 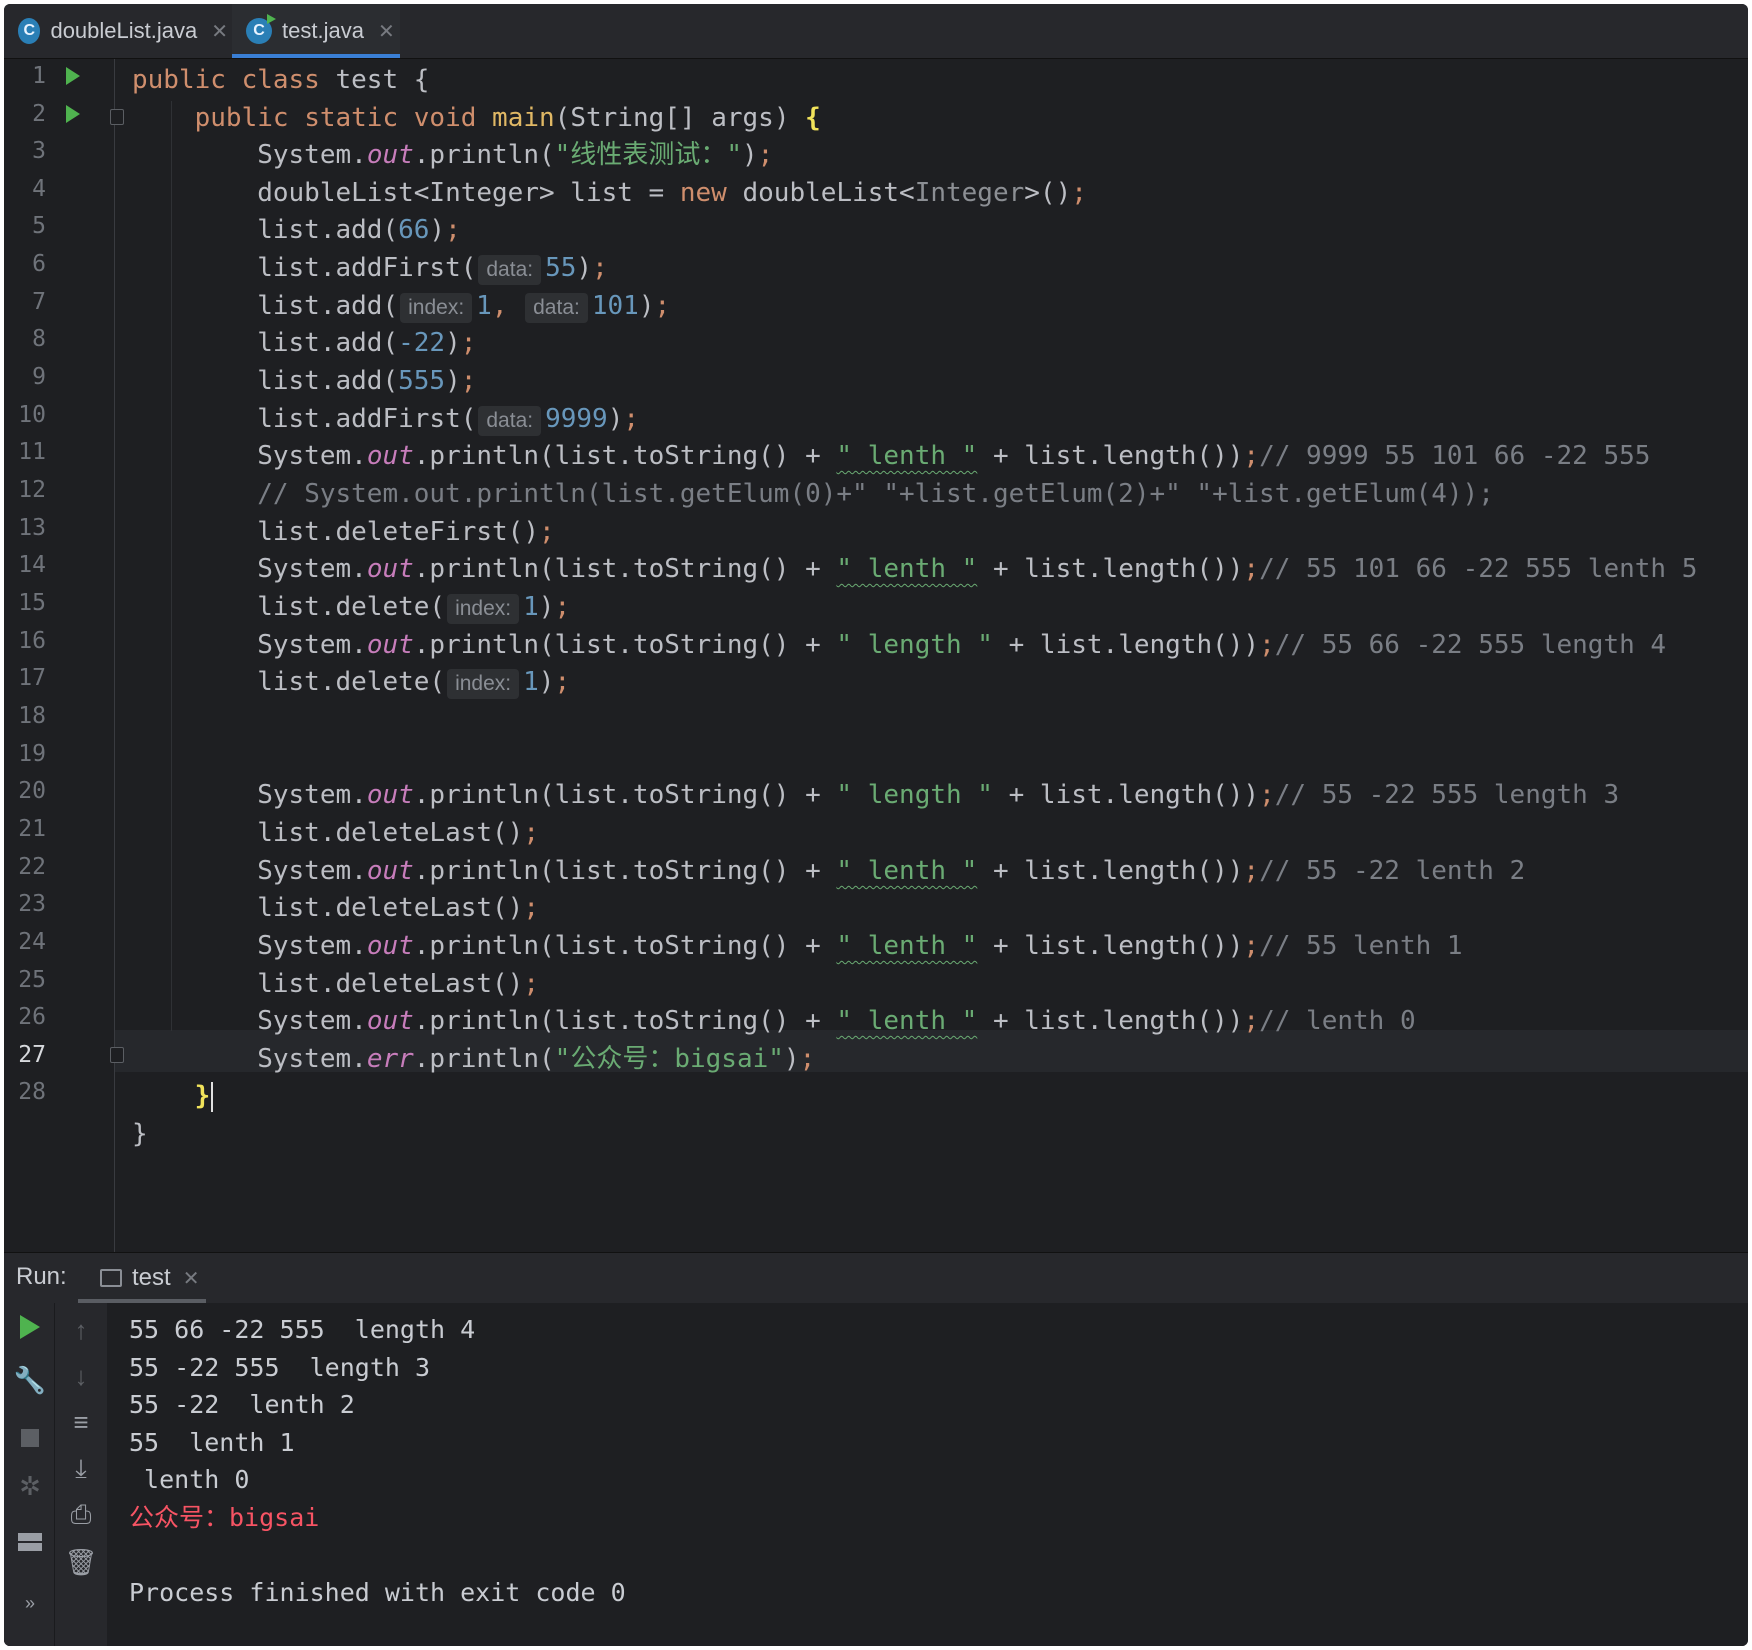 I want to click on line-number: 6, so click(x=39, y=264).